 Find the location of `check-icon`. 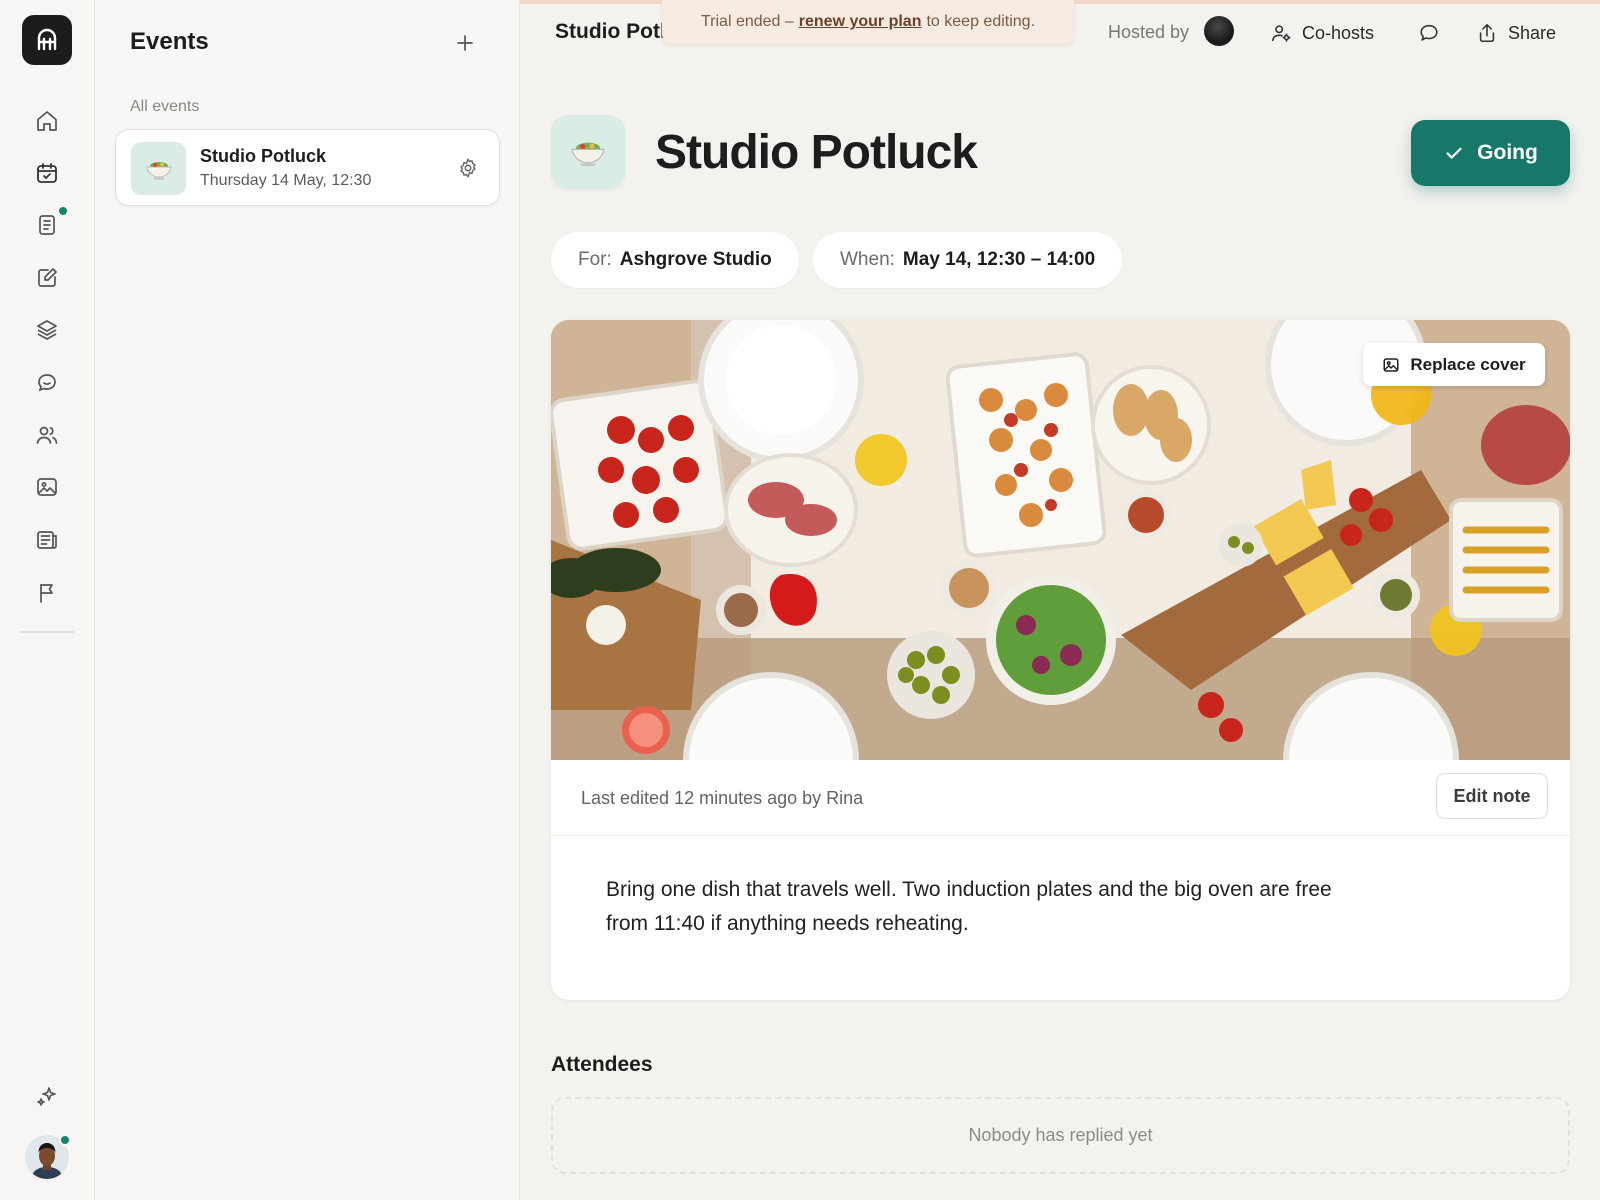

check-icon is located at coordinates (1454, 153).